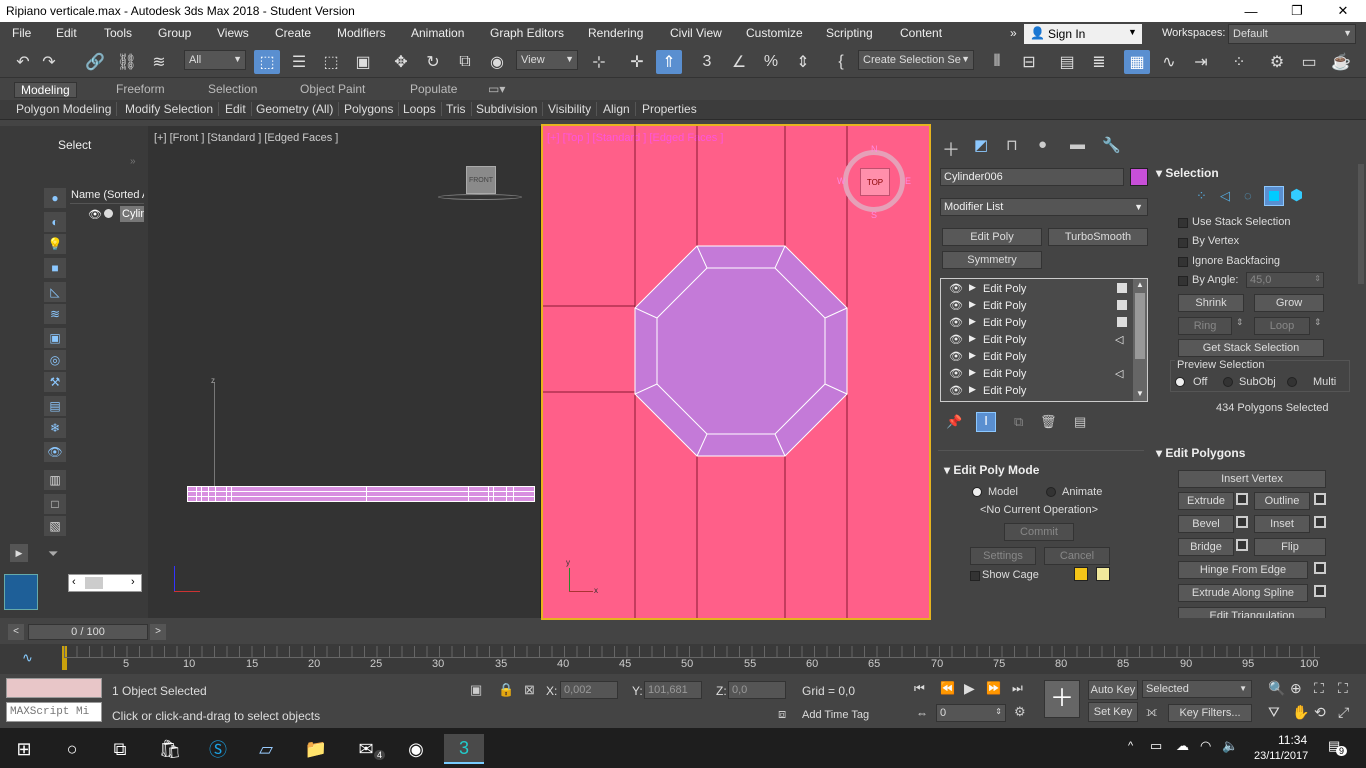  I want to click on next-key-icon: ⏩, so click(993, 688).